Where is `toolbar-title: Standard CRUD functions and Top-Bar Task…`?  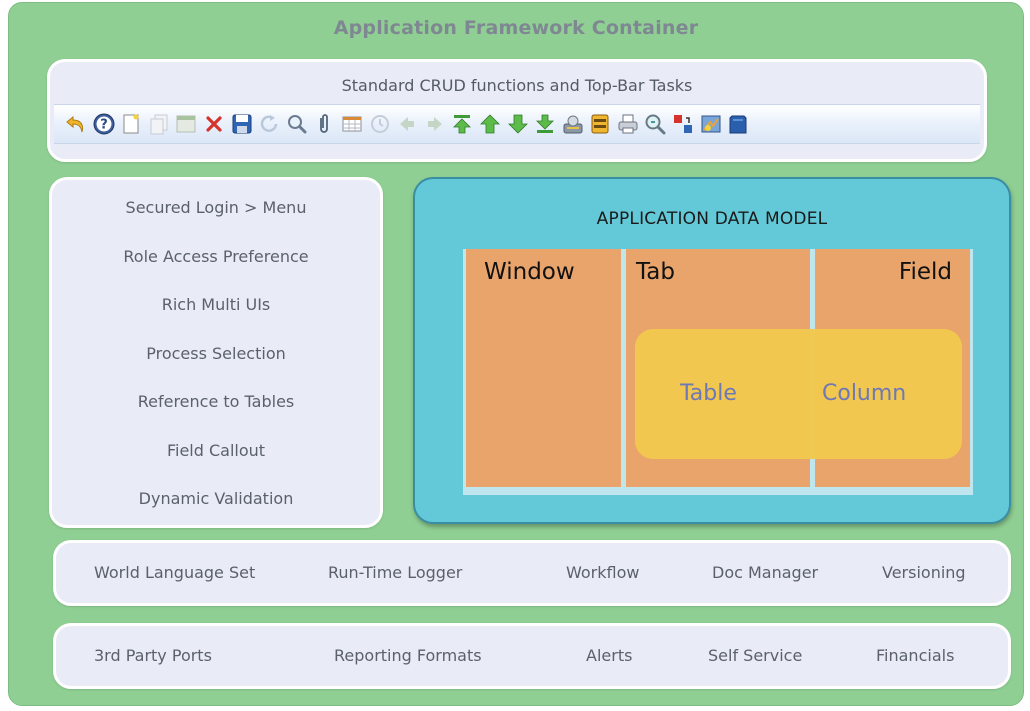 toolbar-title: Standard CRUD functions and Top-Bar Task… is located at coordinates (517, 85).